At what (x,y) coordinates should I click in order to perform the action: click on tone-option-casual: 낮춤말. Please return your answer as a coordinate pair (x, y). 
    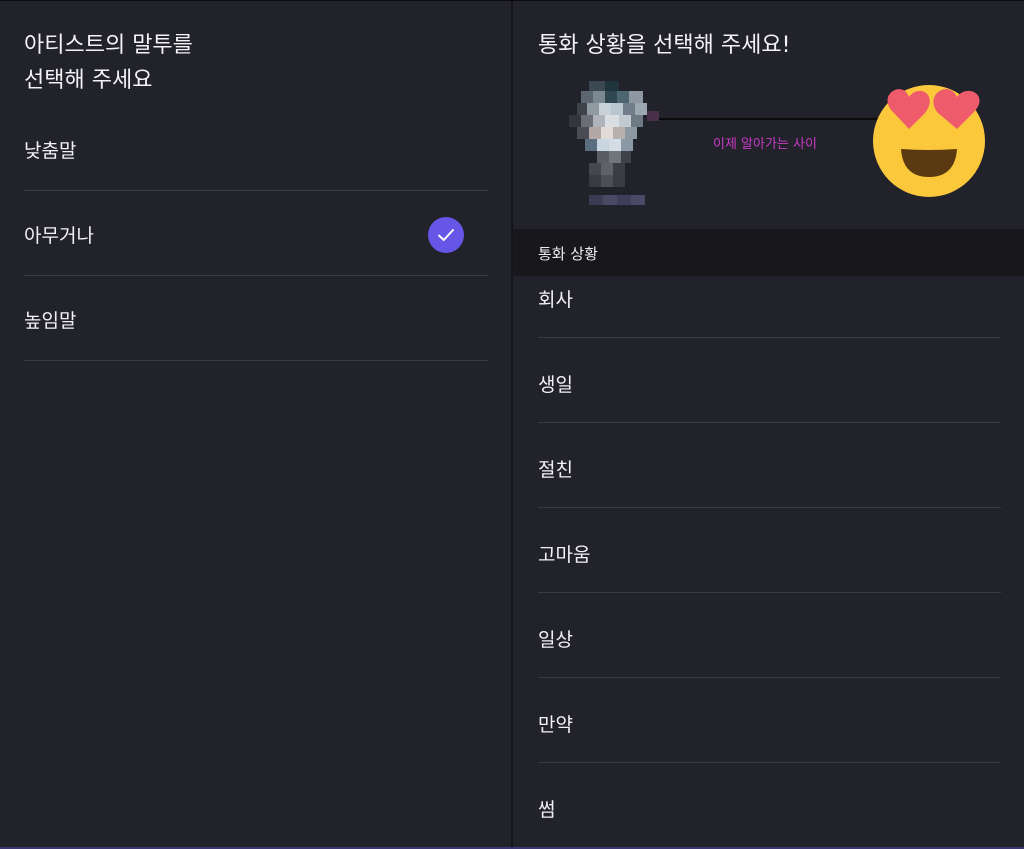
    Looking at the image, I should click on (256, 148).